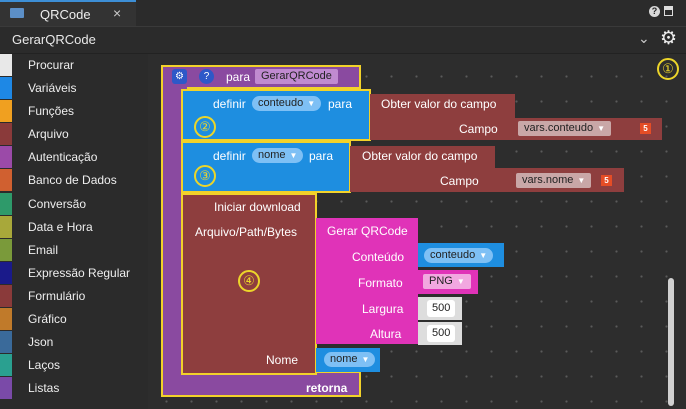 The height and width of the screenshot is (409, 686). What do you see at coordinates (668, 11) in the screenshot?
I see `window-icon` at bounding box center [668, 11].